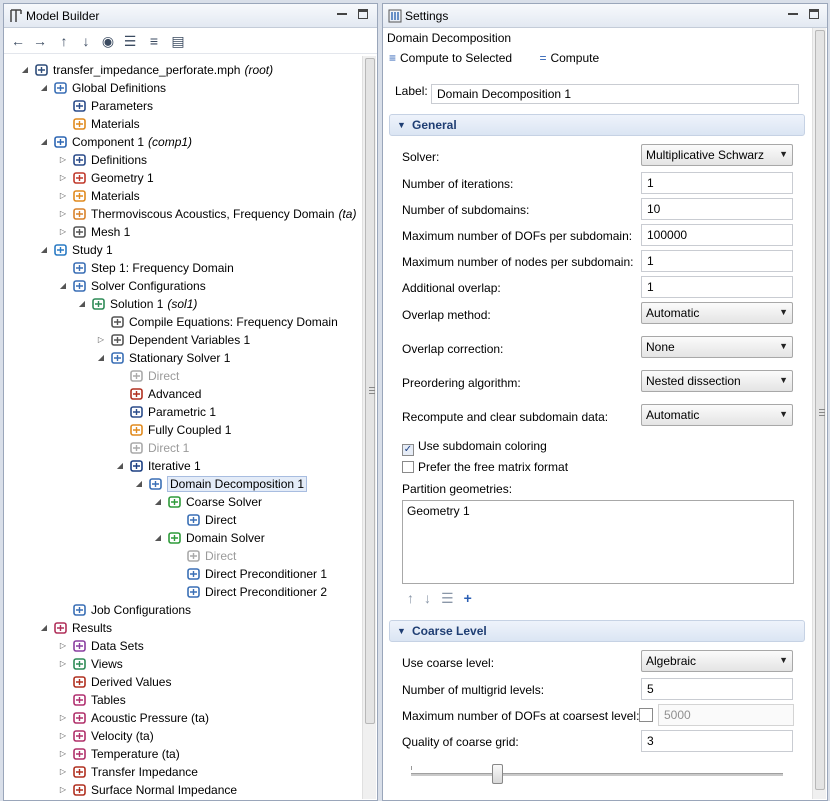 The height and width of the screenshot is (801, 830). What do you see at coordinates (222, 484) in the screenshot?
I see `tree-node: ◢ Domain Decomposition 1` at bounding box center [222, 484].